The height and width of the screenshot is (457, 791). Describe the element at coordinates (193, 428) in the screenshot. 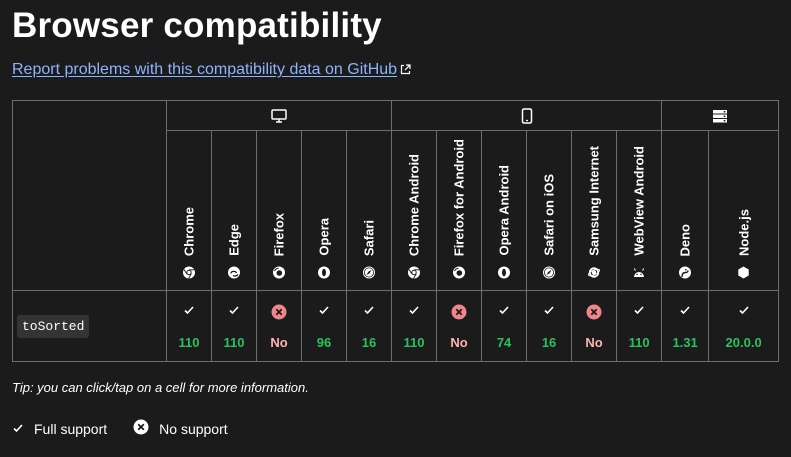

I see `legend-no-support-label: No support` at that location.